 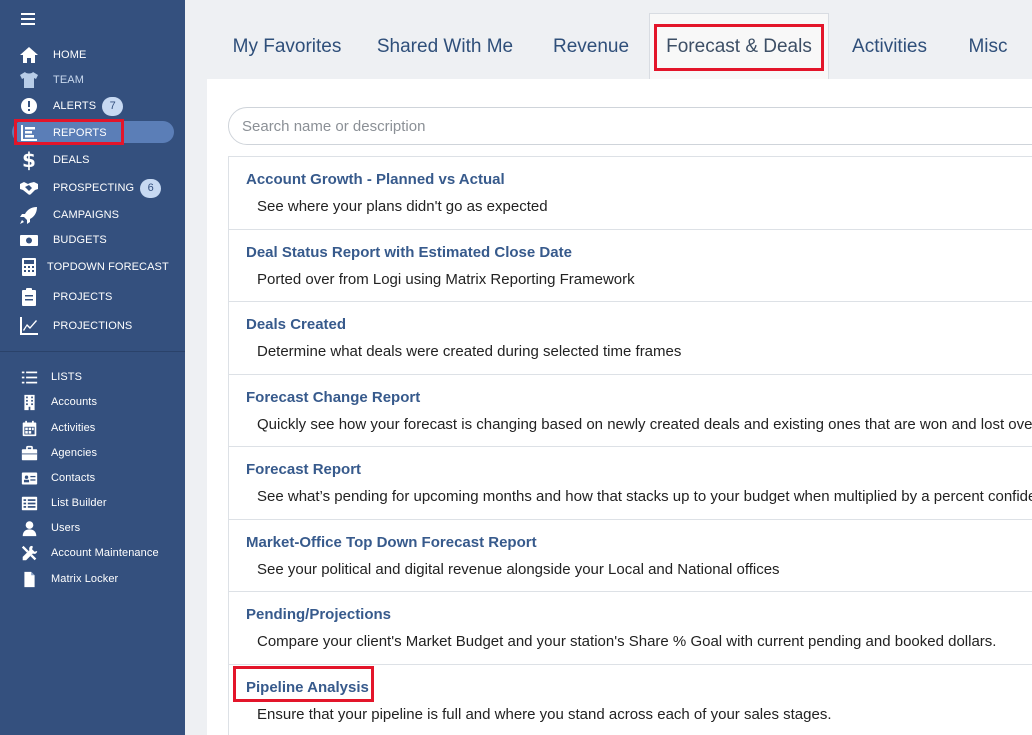 I want to click on nav-label: DEALS, so click(x=71, y=160).